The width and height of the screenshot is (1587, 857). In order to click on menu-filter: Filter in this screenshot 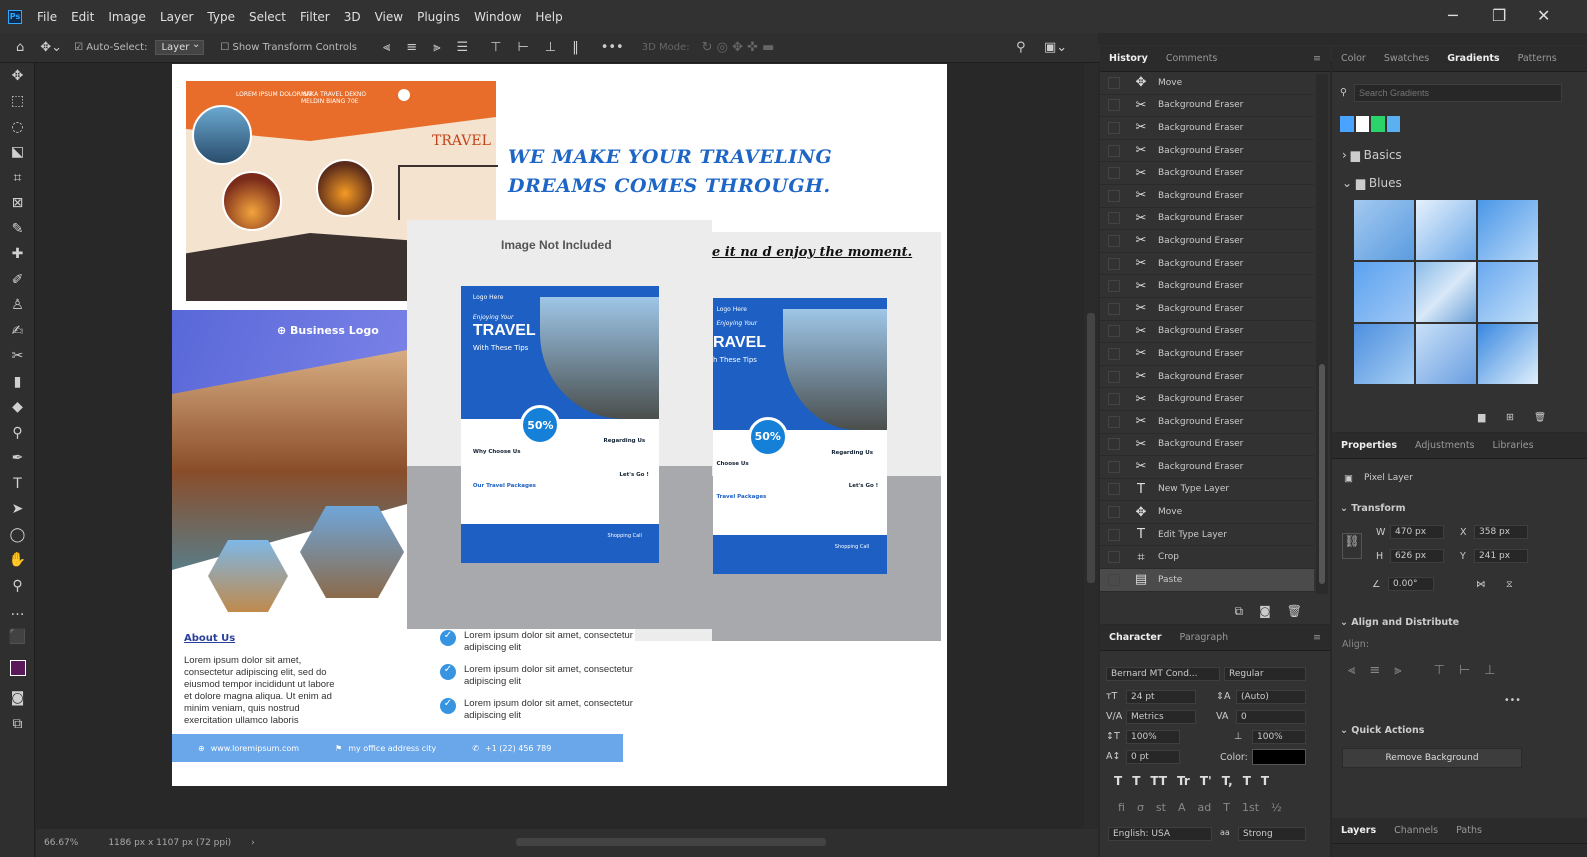, I will do `click(315, 17)`.